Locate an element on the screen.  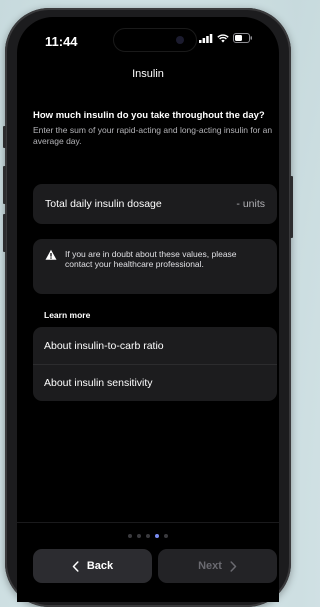
status-bar: 11:44 is located at coordinates (148, 38).